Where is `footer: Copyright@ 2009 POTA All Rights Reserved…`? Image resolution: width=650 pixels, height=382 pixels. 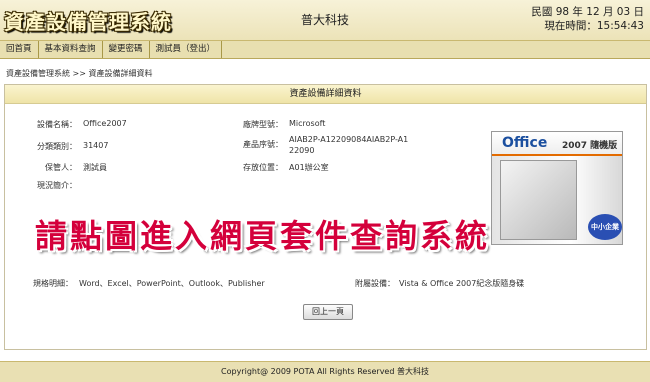
footer: Copyright@ 2009 POTA All Rights Reserved… is located at coordinates (325, 371).